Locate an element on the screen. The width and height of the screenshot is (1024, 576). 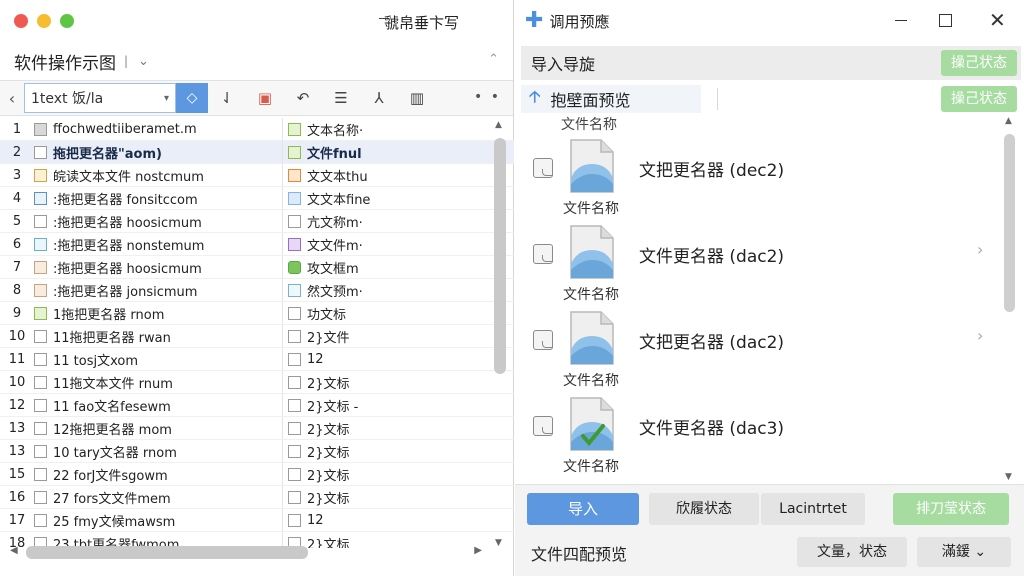
table-row: 8:拖把更名器 jonsicmum 然文预m· is located at coordinates (257, 290).